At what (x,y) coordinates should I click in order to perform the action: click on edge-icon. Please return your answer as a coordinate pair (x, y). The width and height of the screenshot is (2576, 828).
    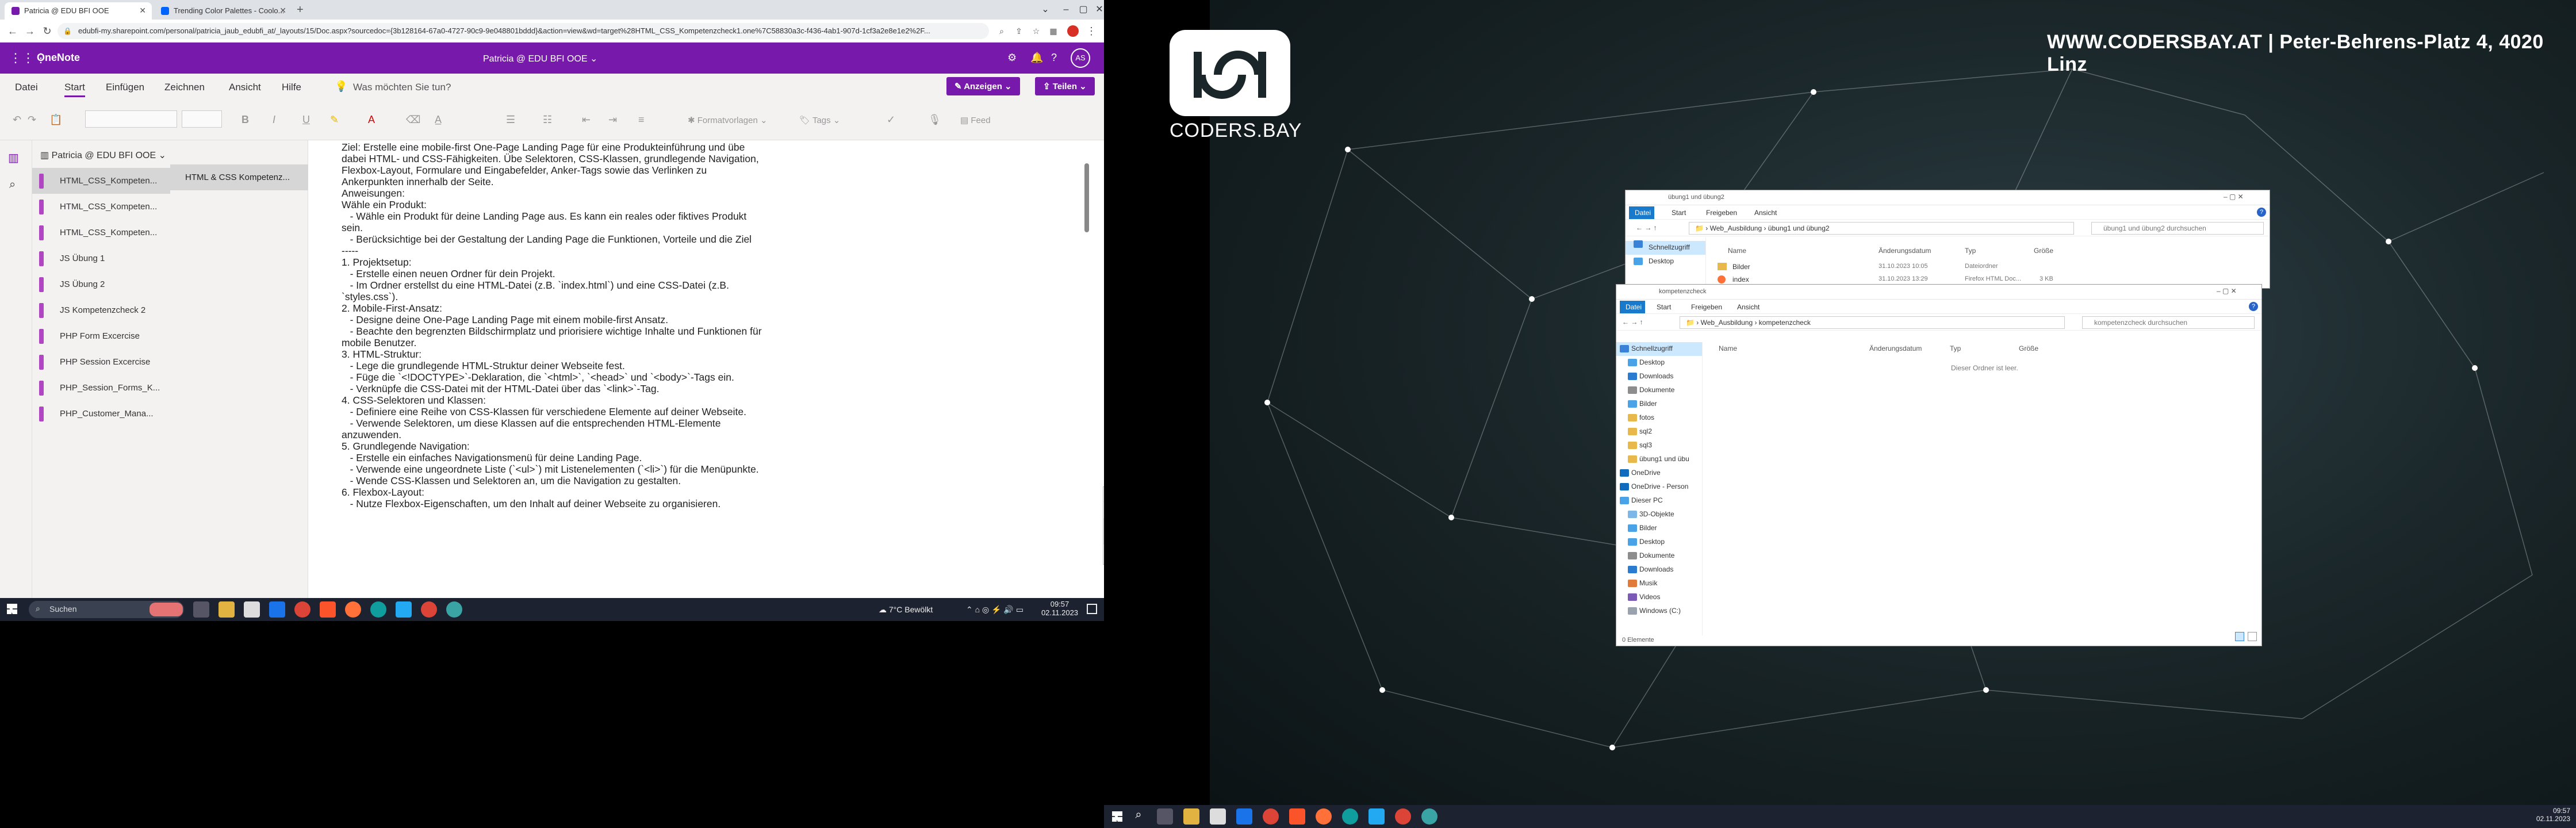
    Looking at the image, I should click on (378, 609).